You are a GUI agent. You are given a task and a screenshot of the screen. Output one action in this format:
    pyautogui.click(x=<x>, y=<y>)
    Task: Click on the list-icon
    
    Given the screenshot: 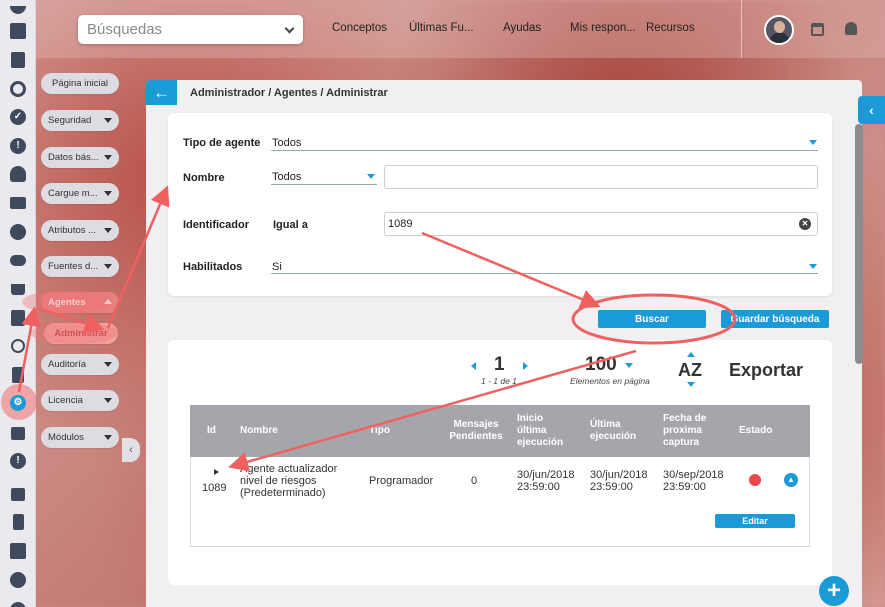 What is the action you would take?
    pyautogui.click(x=18, y=375)
    